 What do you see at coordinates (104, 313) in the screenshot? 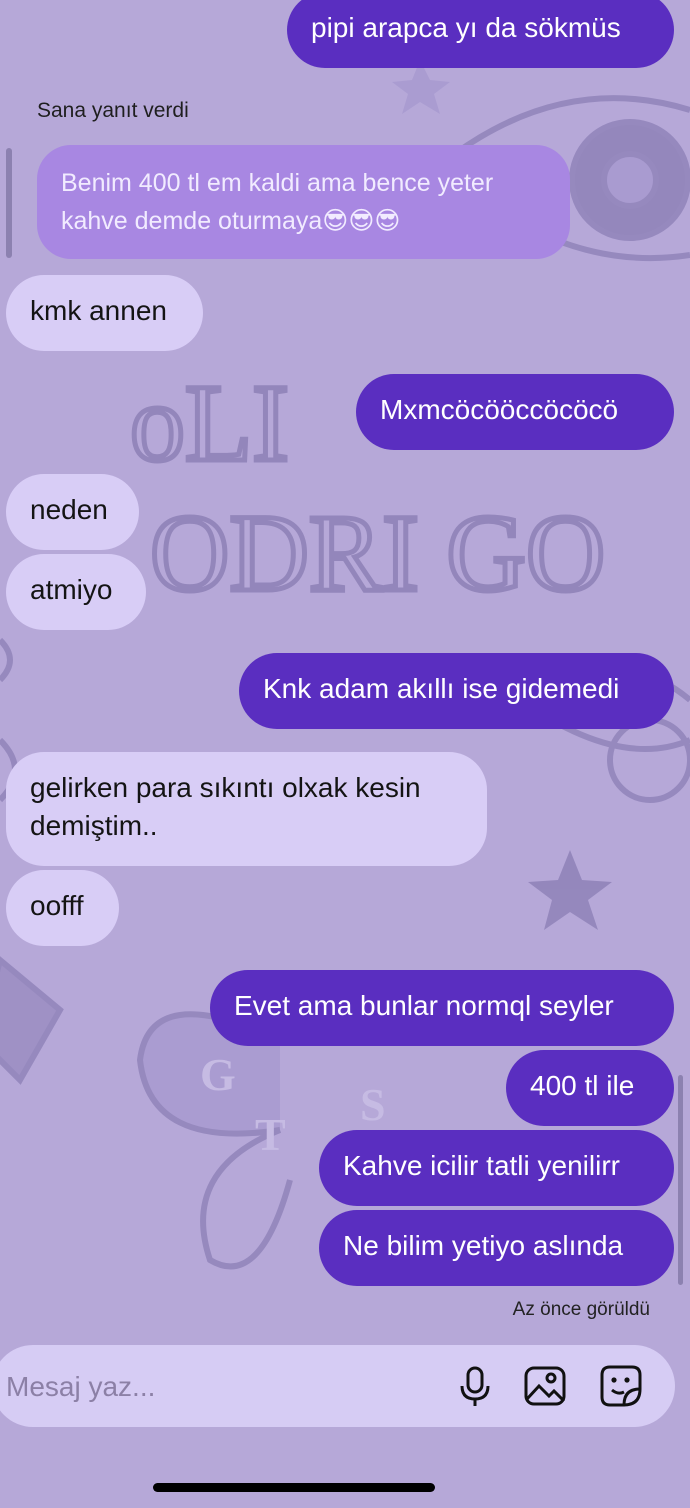
I see `message-bubble: kmk annen` at bounding box center [104, 313].